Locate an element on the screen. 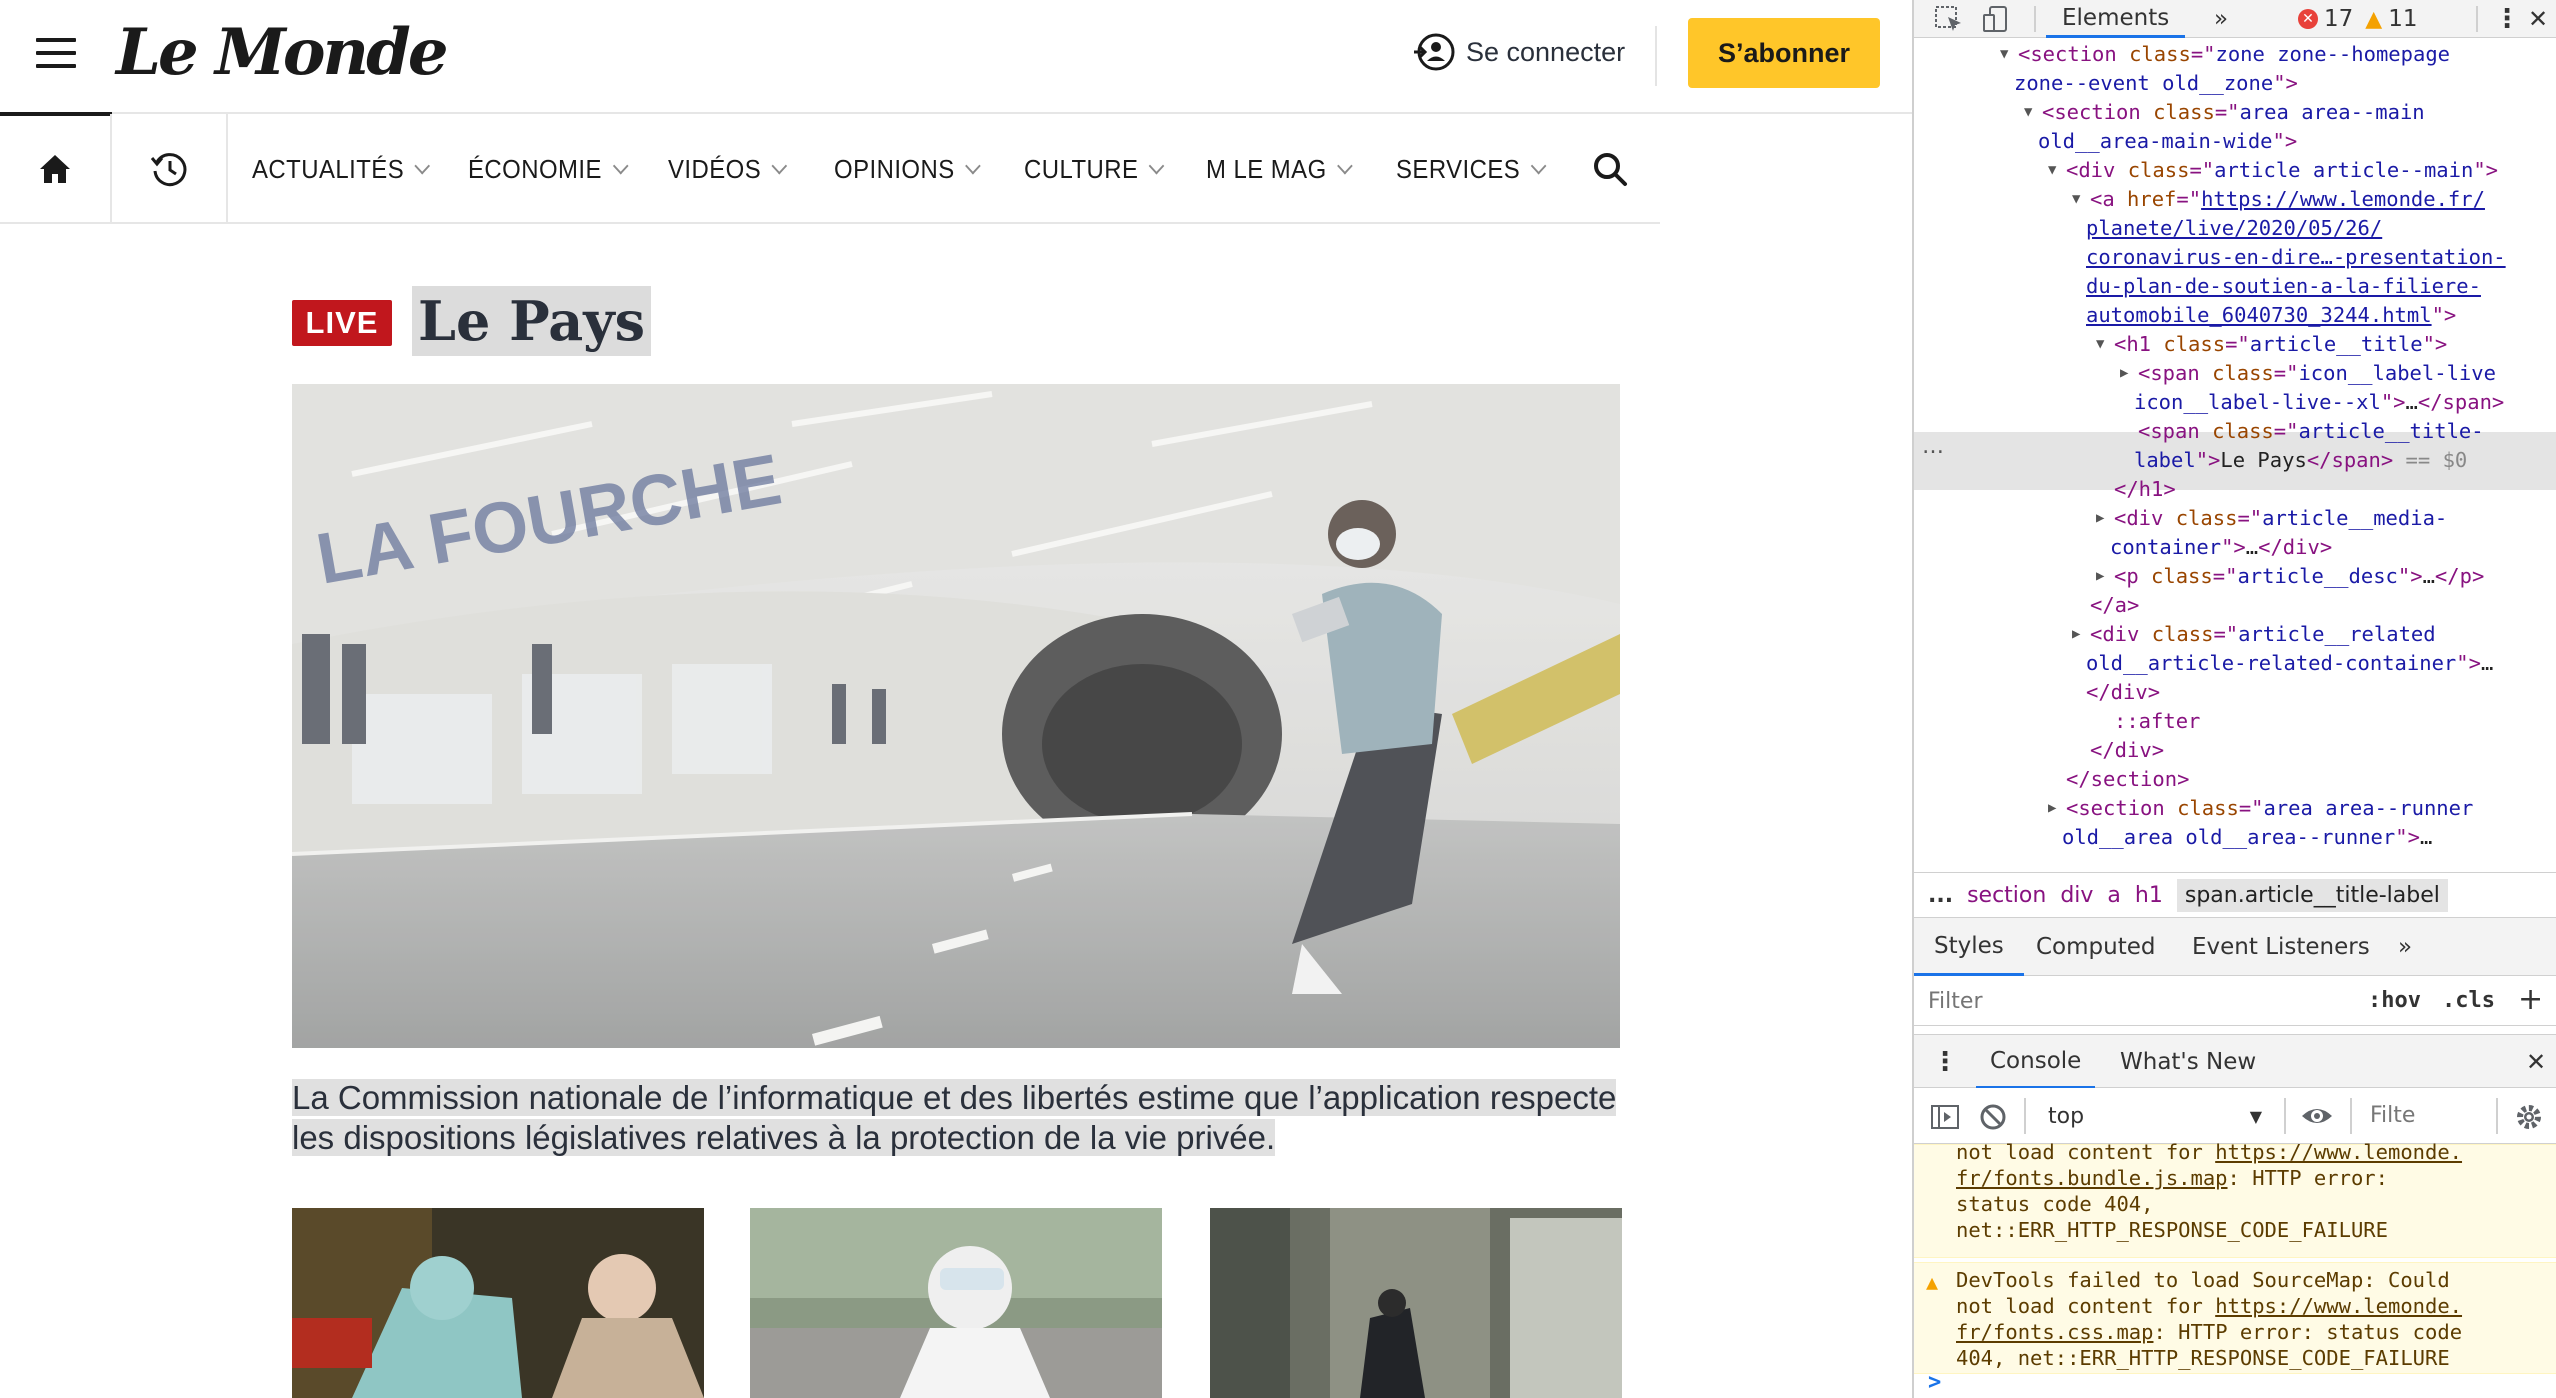 This screenshot has width=2556, height=1398. close-icon: ✕ is located at coordinates (2538, 19).